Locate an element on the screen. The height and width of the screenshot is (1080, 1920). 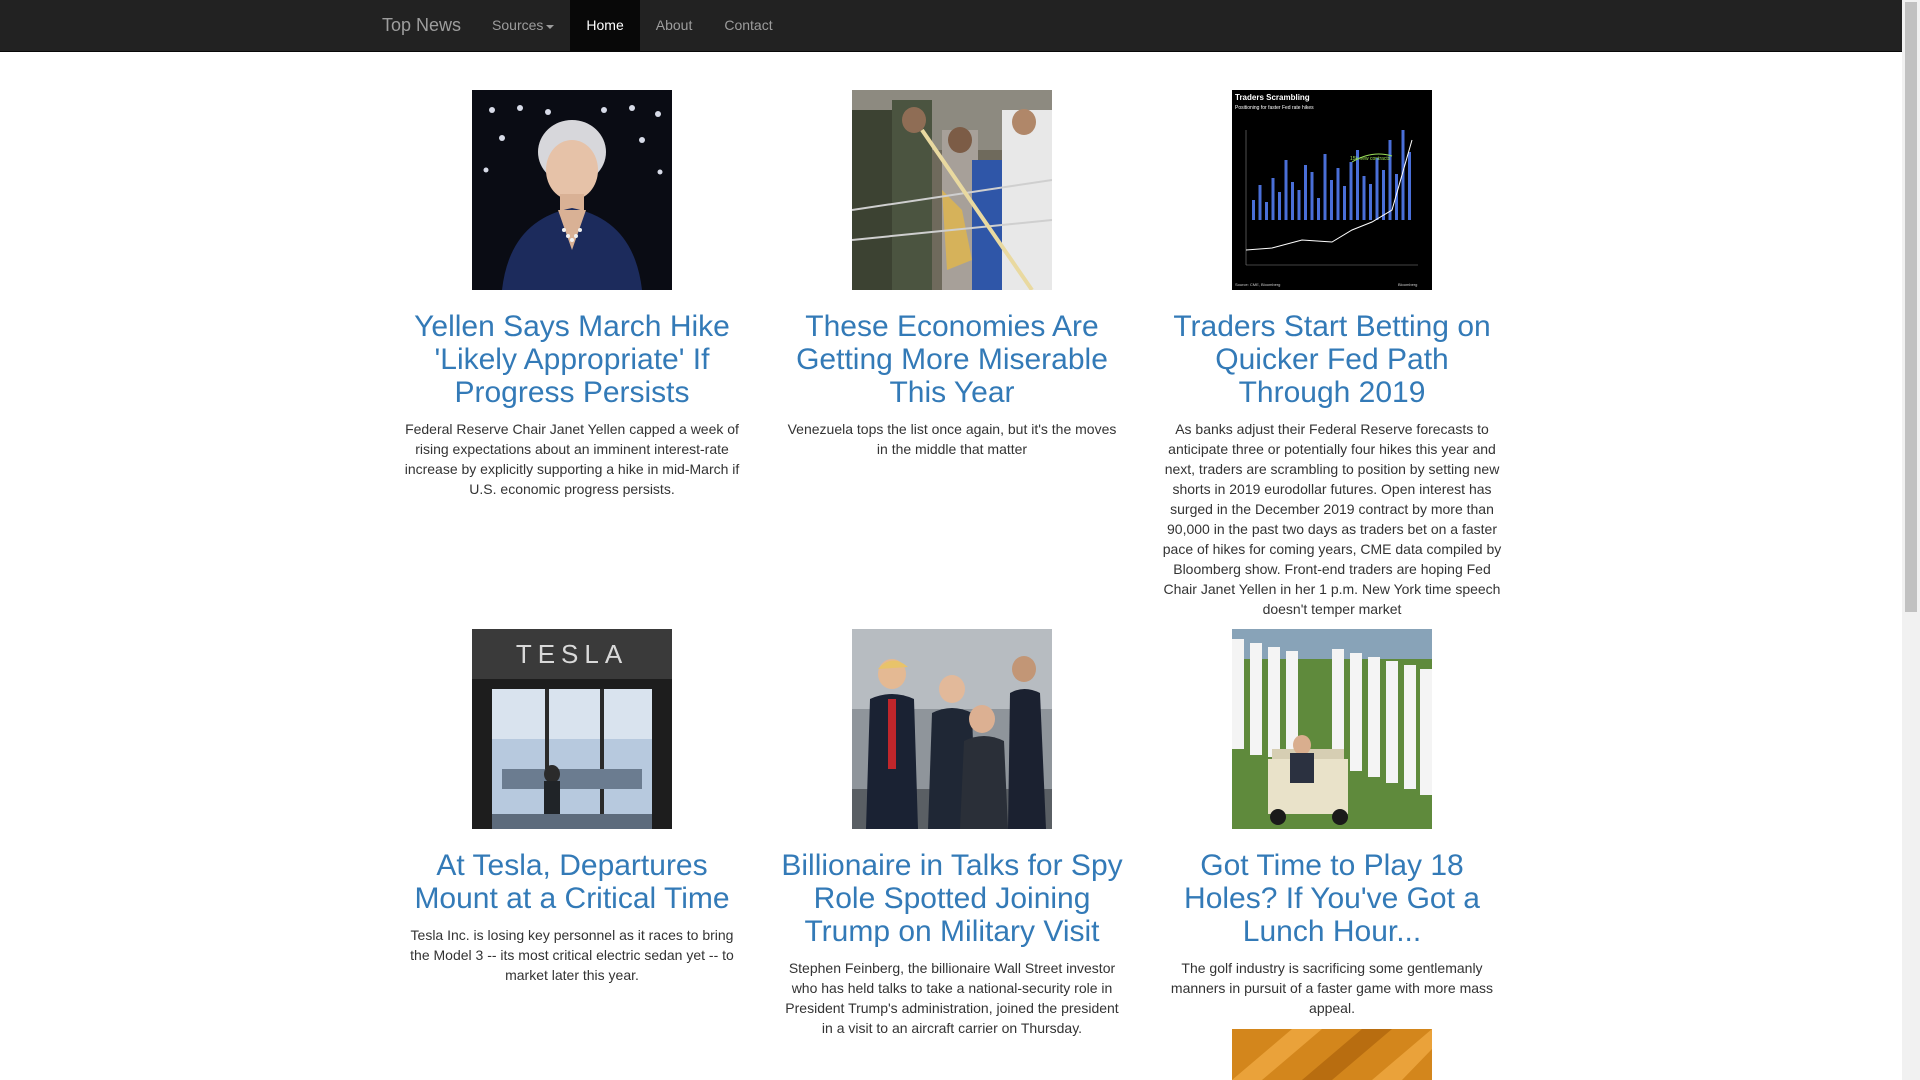
nav-contact-label: Contact is located at coordinates (748, 25).